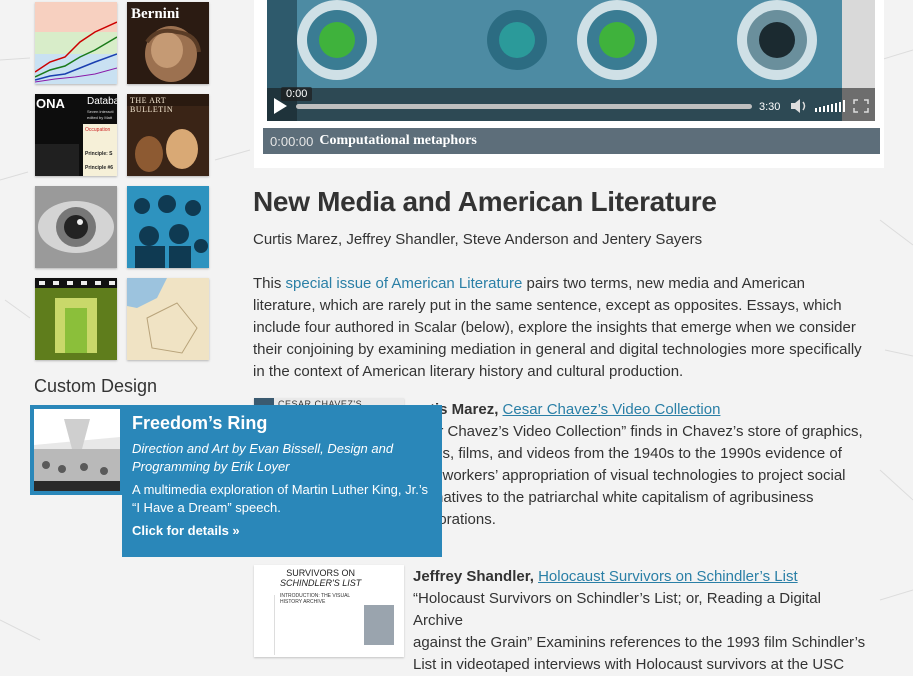 The width and height of the screenshot is (913, 676). I want to click on chart-image, so click(76, 43).